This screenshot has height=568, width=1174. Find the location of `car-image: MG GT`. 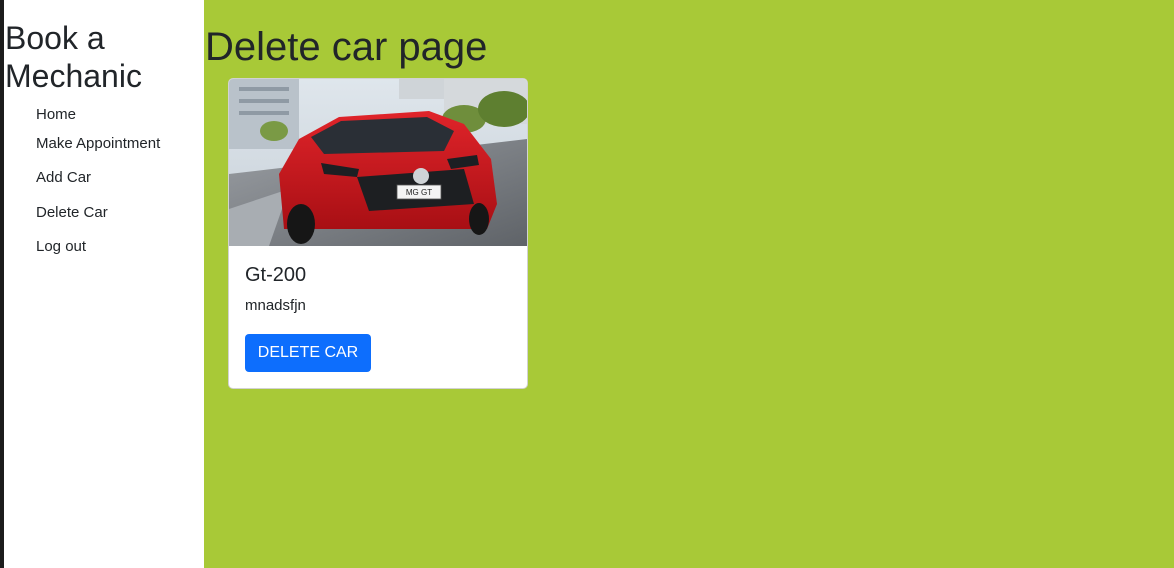

car-image: MG GT is located at coordinates (378, 162).